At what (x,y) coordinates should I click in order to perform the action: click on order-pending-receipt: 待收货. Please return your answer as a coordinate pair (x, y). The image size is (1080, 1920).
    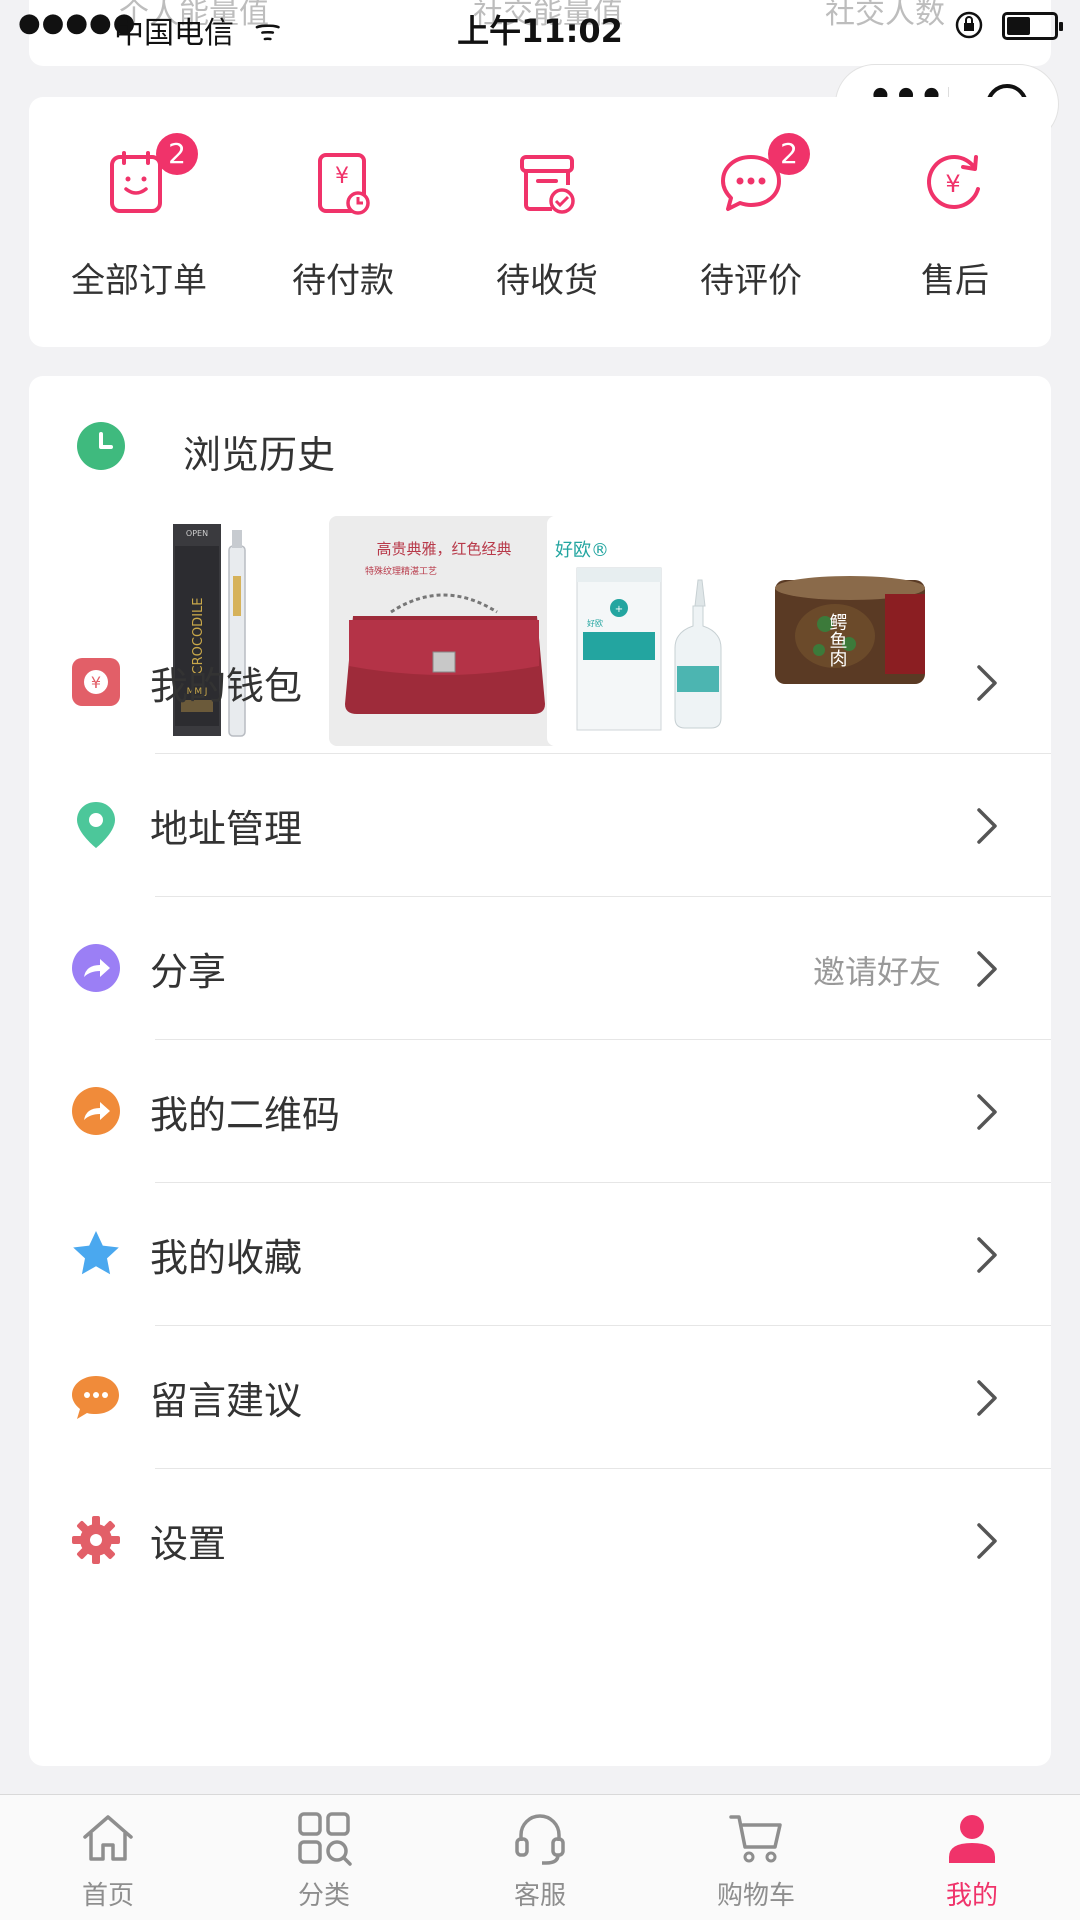
    Looking at the image, I should click on (547, 234).